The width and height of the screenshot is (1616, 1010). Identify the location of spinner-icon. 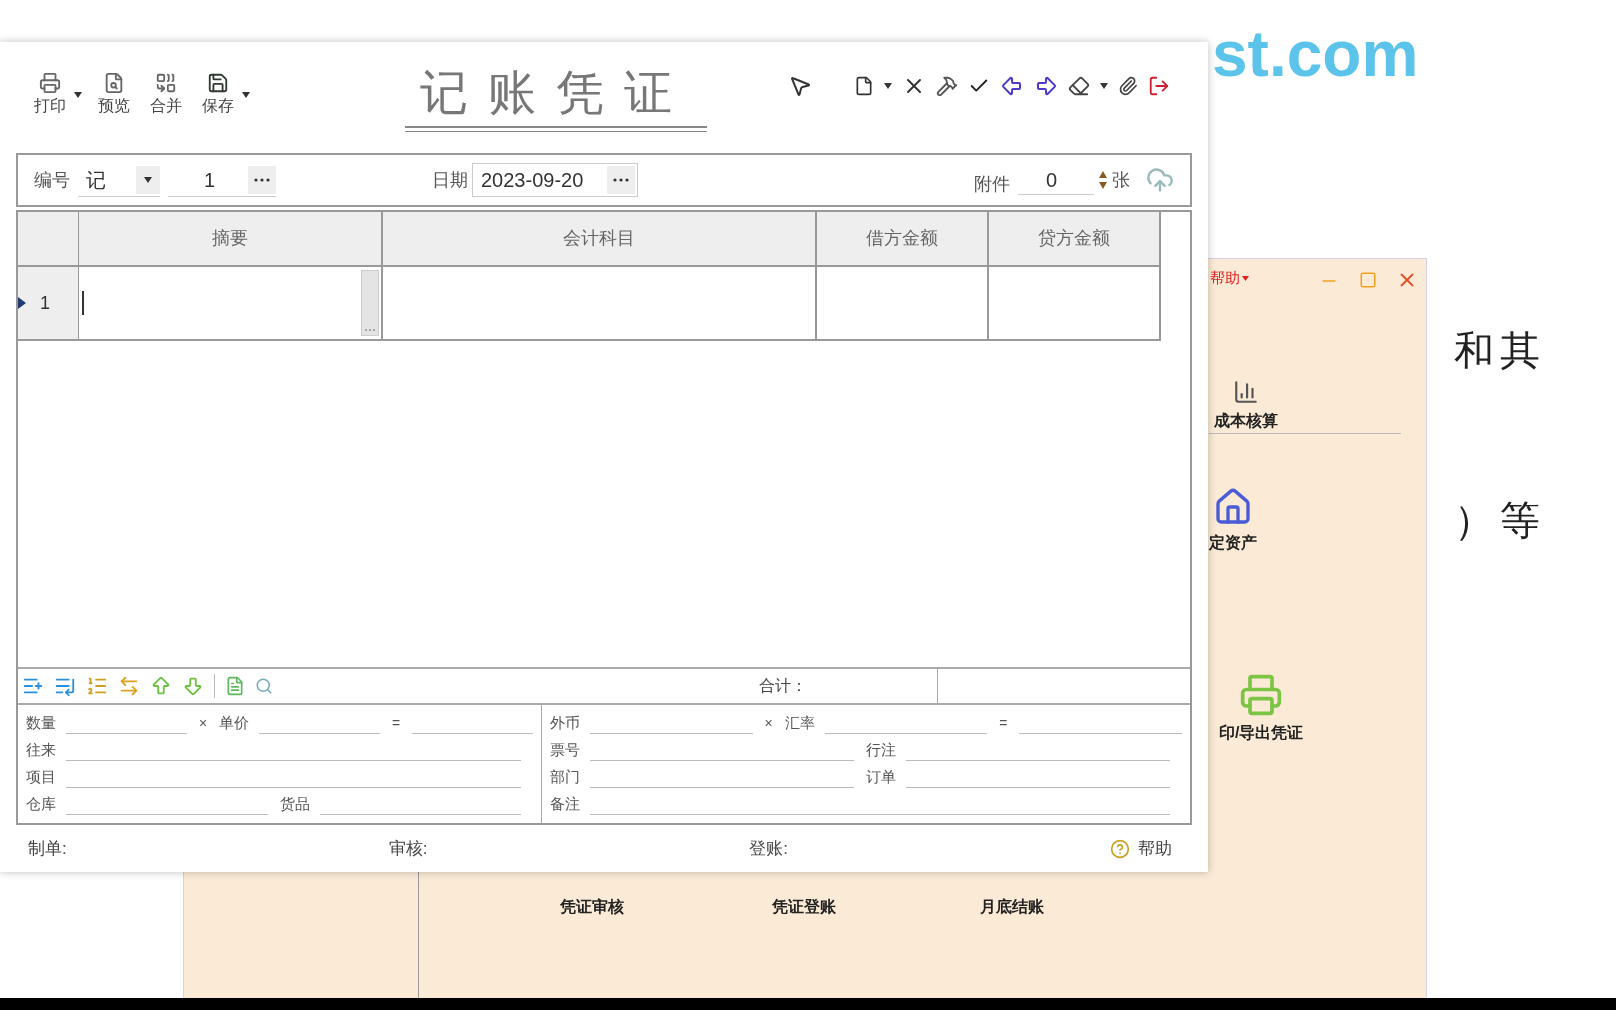
(1103, 180).